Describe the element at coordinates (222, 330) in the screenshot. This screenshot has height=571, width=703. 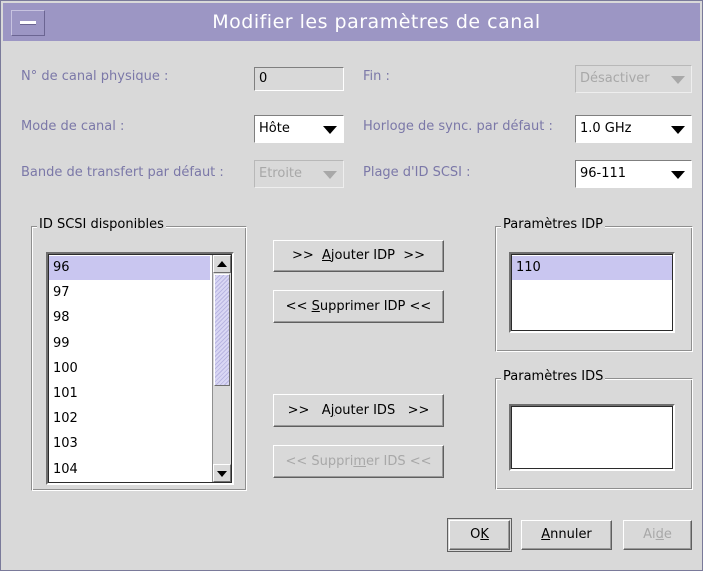
I see `scrollbar-thumb` at that location.